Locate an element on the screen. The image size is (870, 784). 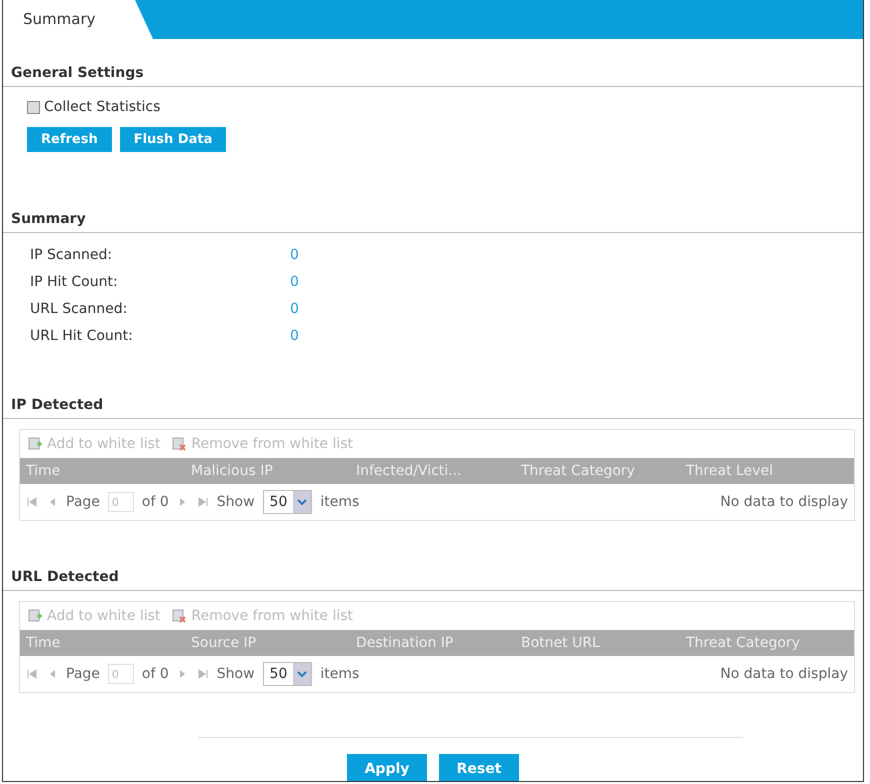
section-title: URL Detected is located at coordinates (433, 556).